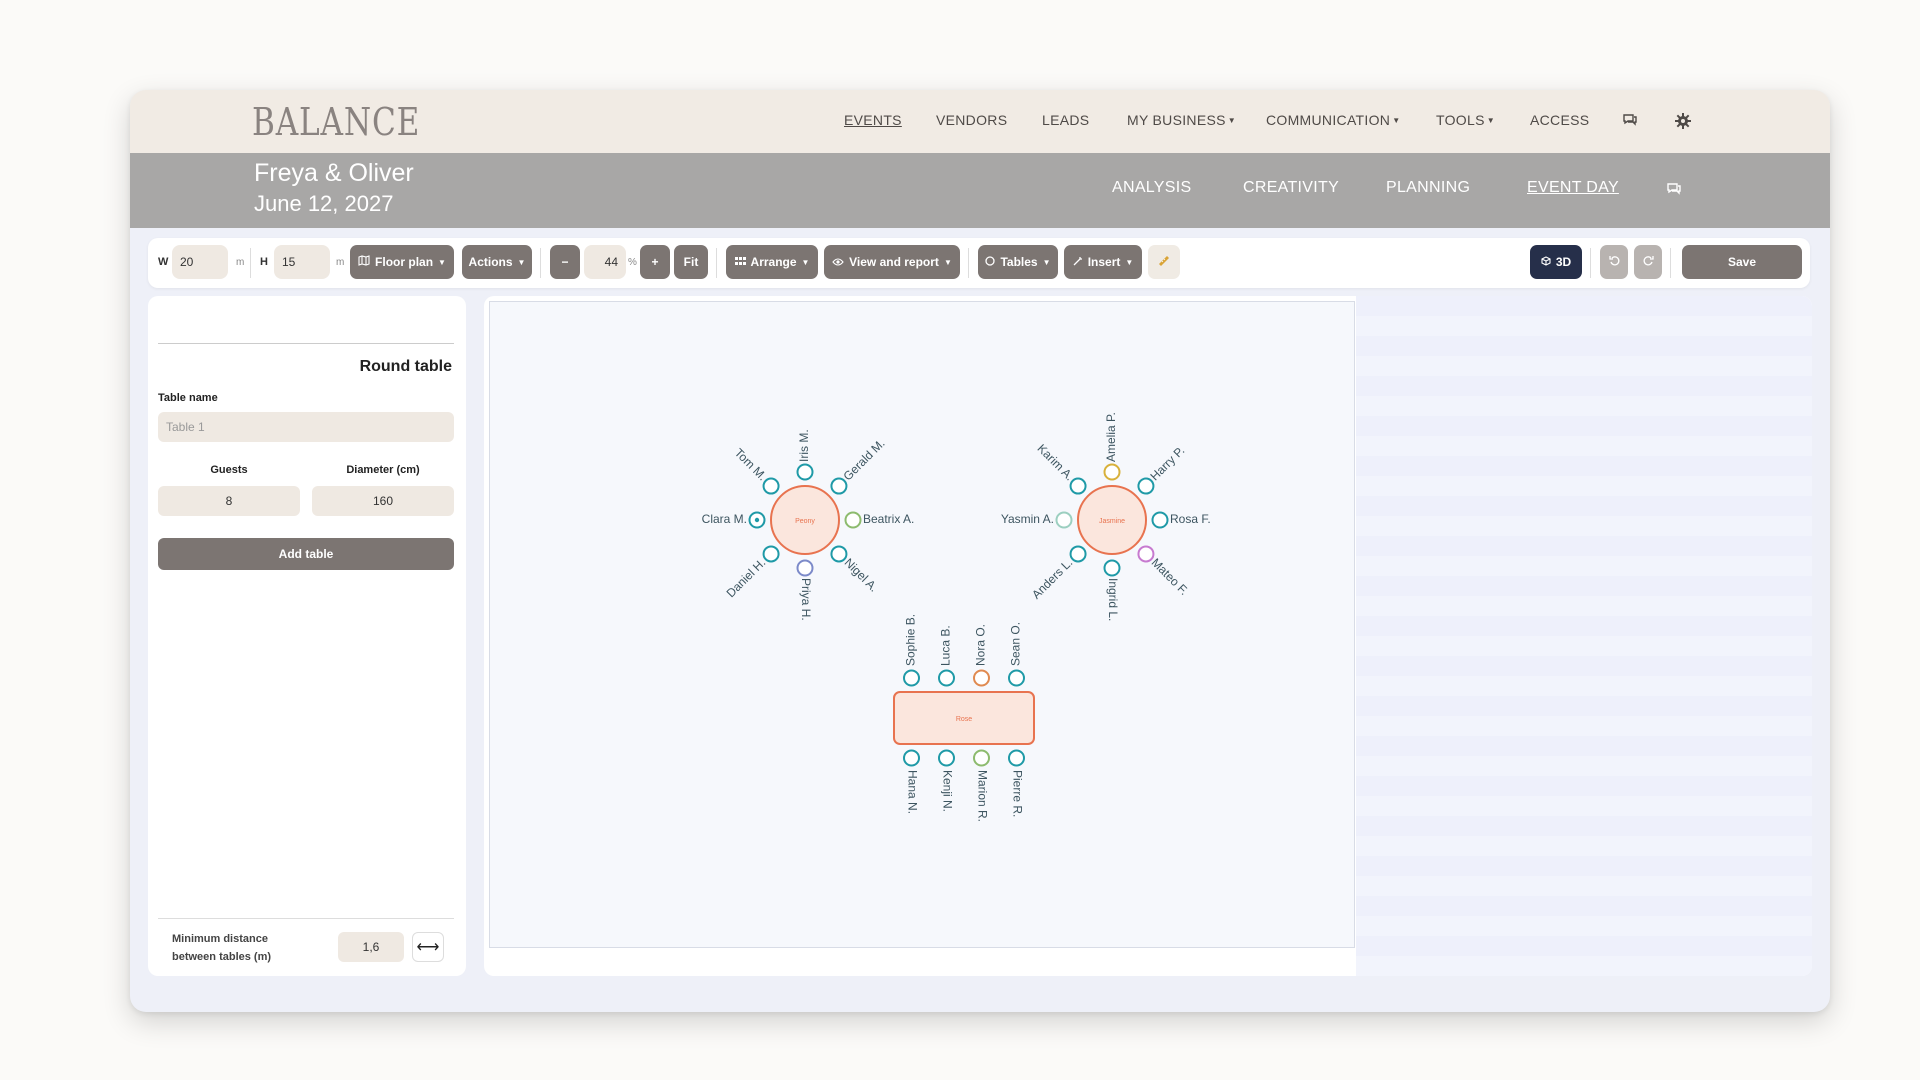 The height and width of the screenshot is (1080, 1920). I want to click on table-name-input: Table 1, so click(306, 427).